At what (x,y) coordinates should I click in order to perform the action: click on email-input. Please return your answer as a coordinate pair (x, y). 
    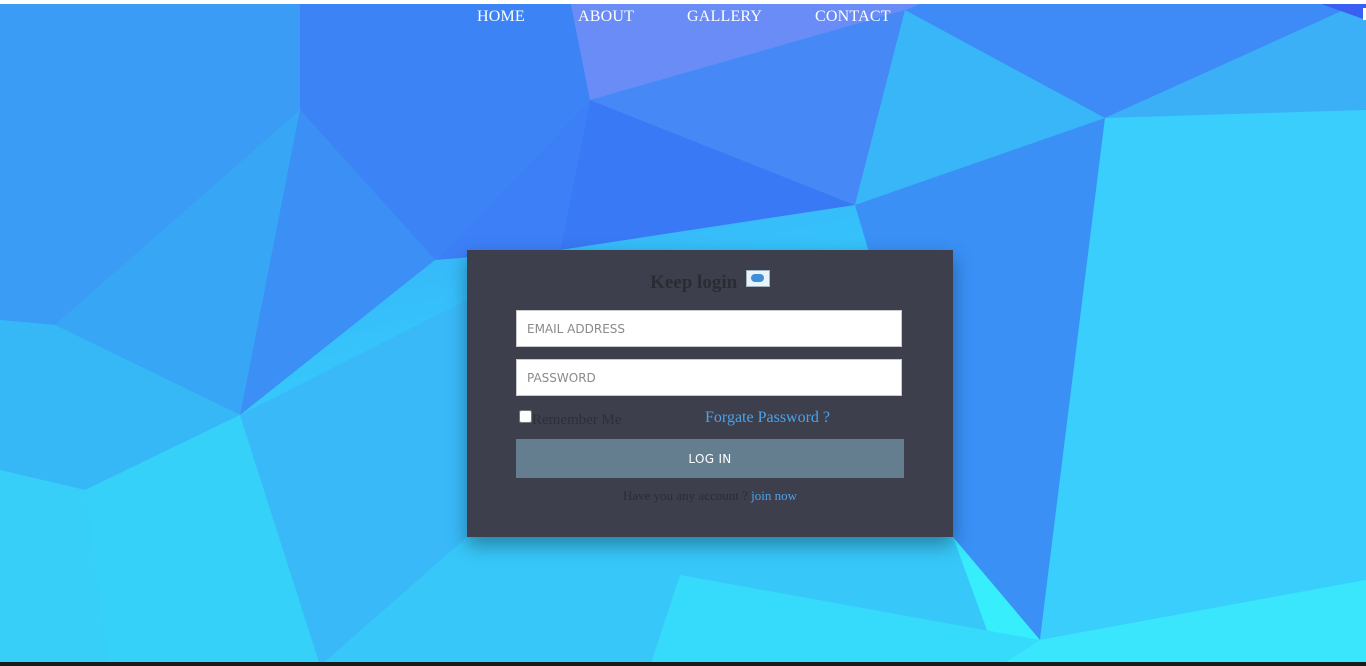
    Looking at the image, I should click on (709, 328).